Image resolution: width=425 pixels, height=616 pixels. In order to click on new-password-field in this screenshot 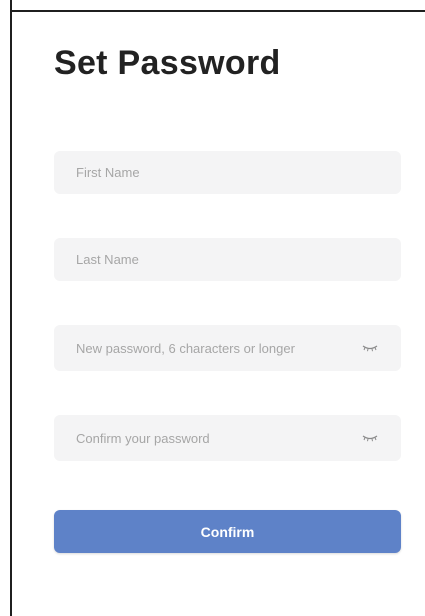, I will do `click(227, 348)`.